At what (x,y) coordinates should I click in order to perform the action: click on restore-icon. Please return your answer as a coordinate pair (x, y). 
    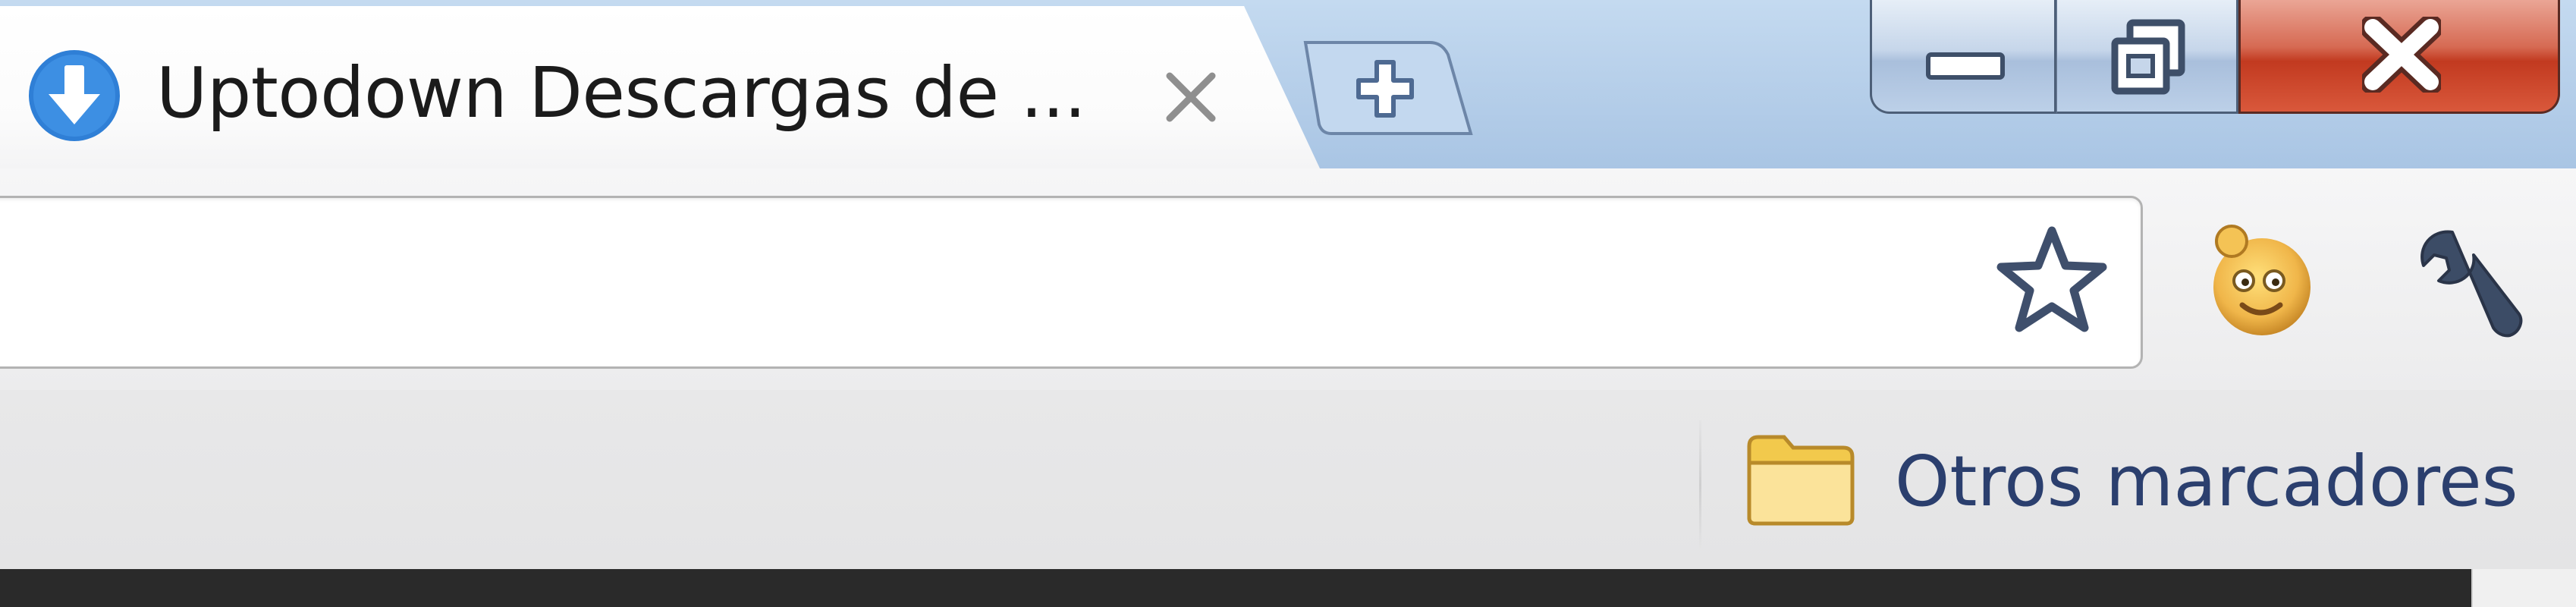
    Looking at the image, I should click on (2148, 57).